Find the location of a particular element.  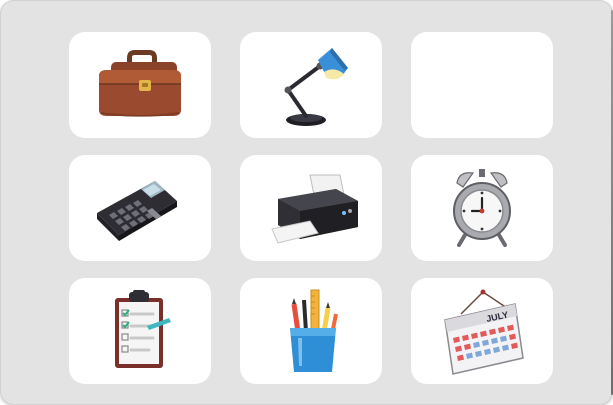

printer-icon is located at coordinates (314, 209).